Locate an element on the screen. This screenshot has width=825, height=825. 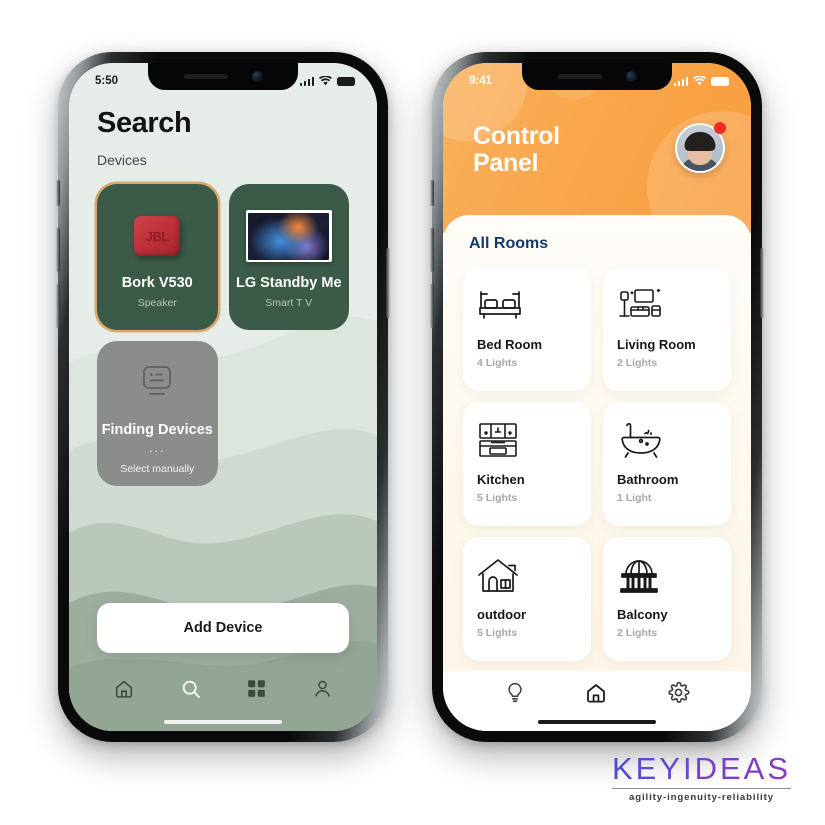
tab-search-icon is located at coordinates (191, 691).